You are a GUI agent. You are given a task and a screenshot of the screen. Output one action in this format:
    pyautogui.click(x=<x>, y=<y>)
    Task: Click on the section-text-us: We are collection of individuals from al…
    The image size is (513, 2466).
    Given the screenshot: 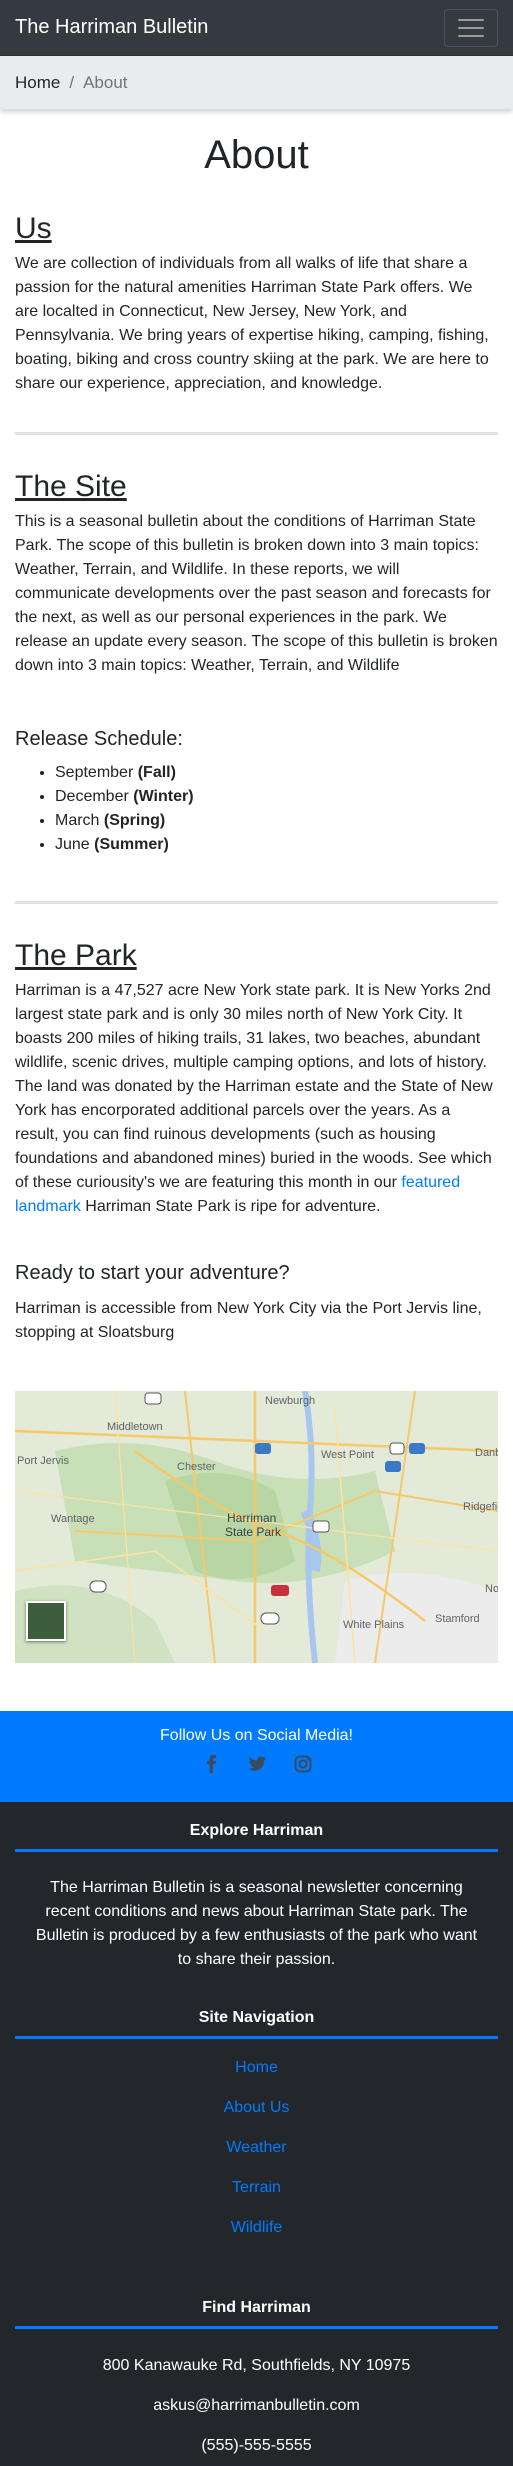 What is the action you would take?
    pyautogui.click(x=252, y=323)
    